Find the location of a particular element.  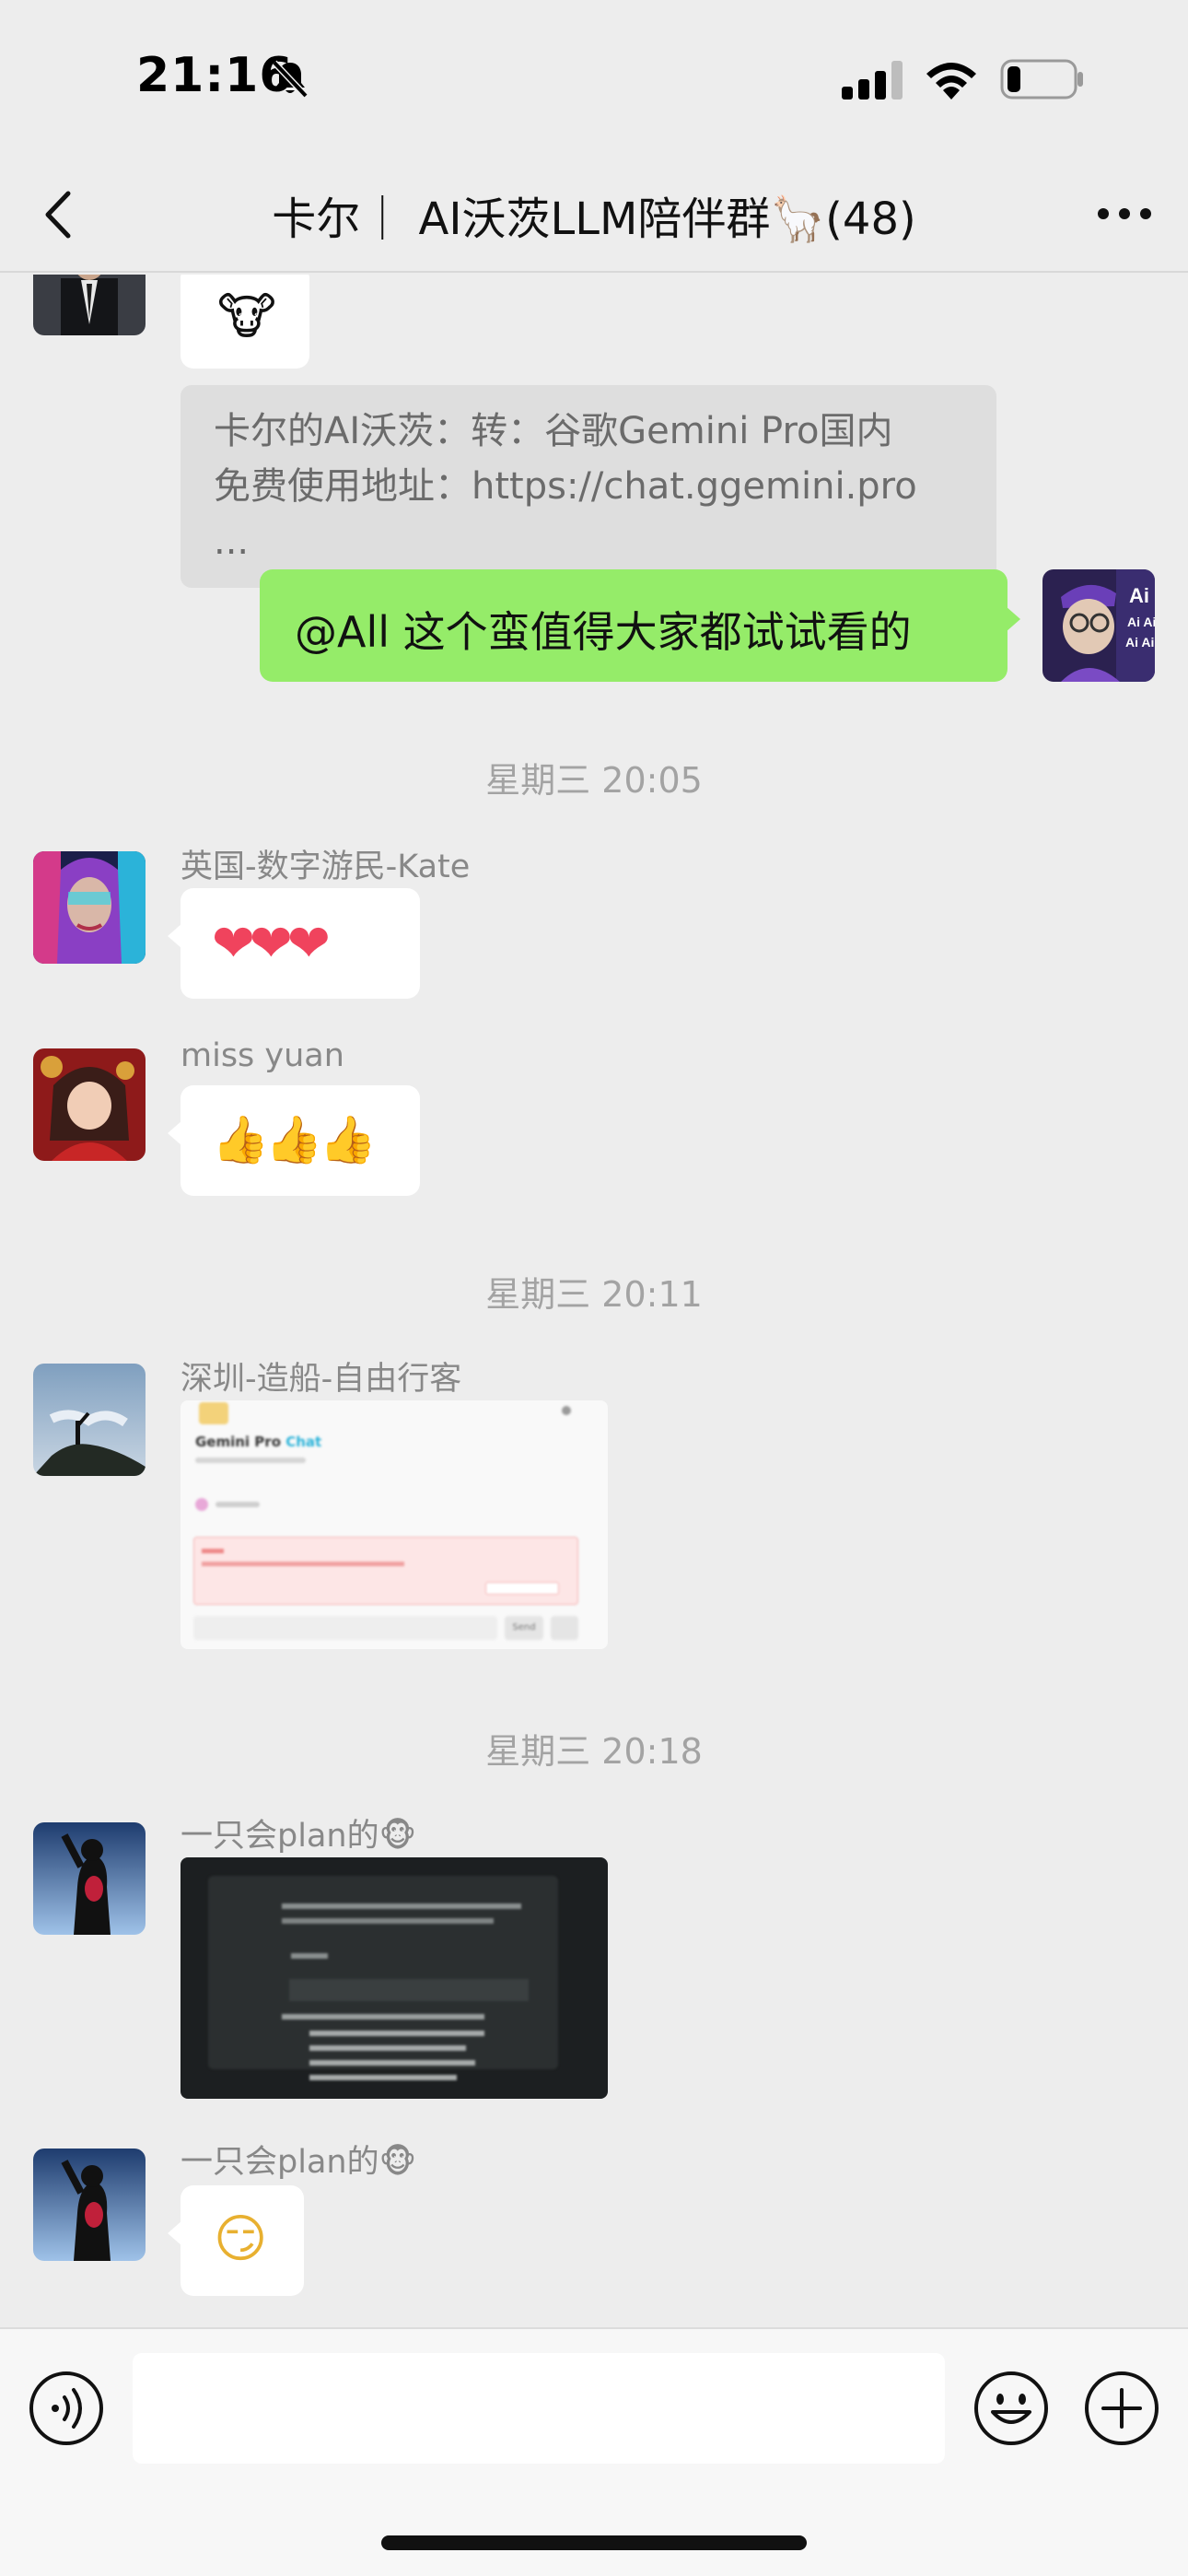

my-avatar: Ai Ai Ai Ai Ai is located at coordinates (1098, 625).